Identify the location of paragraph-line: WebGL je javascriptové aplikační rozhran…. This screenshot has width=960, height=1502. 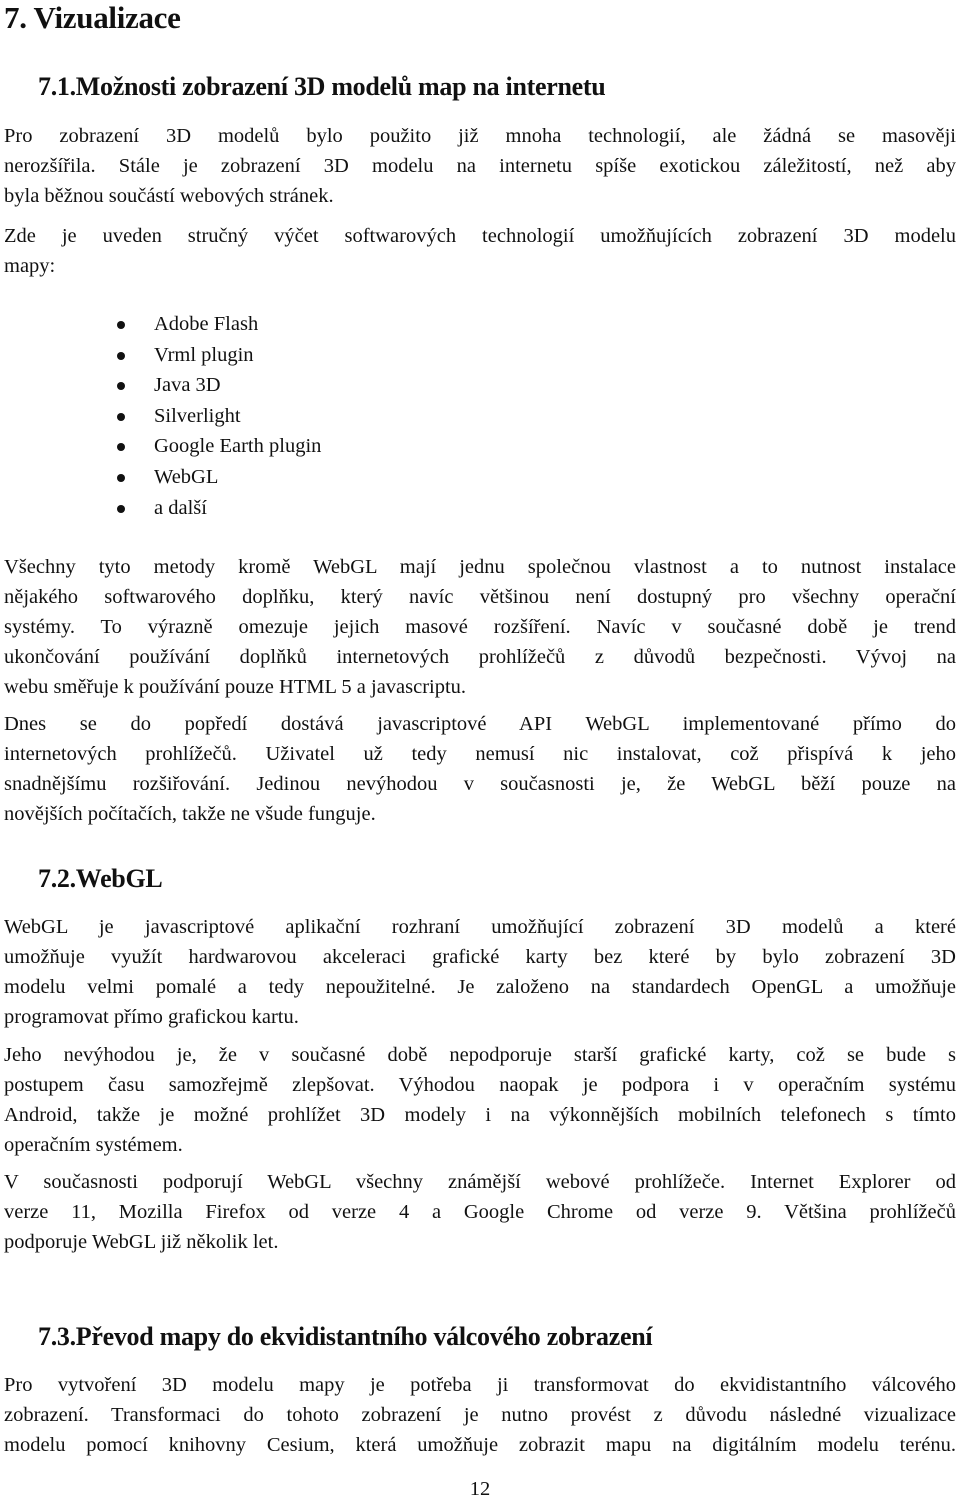
(480, 927).